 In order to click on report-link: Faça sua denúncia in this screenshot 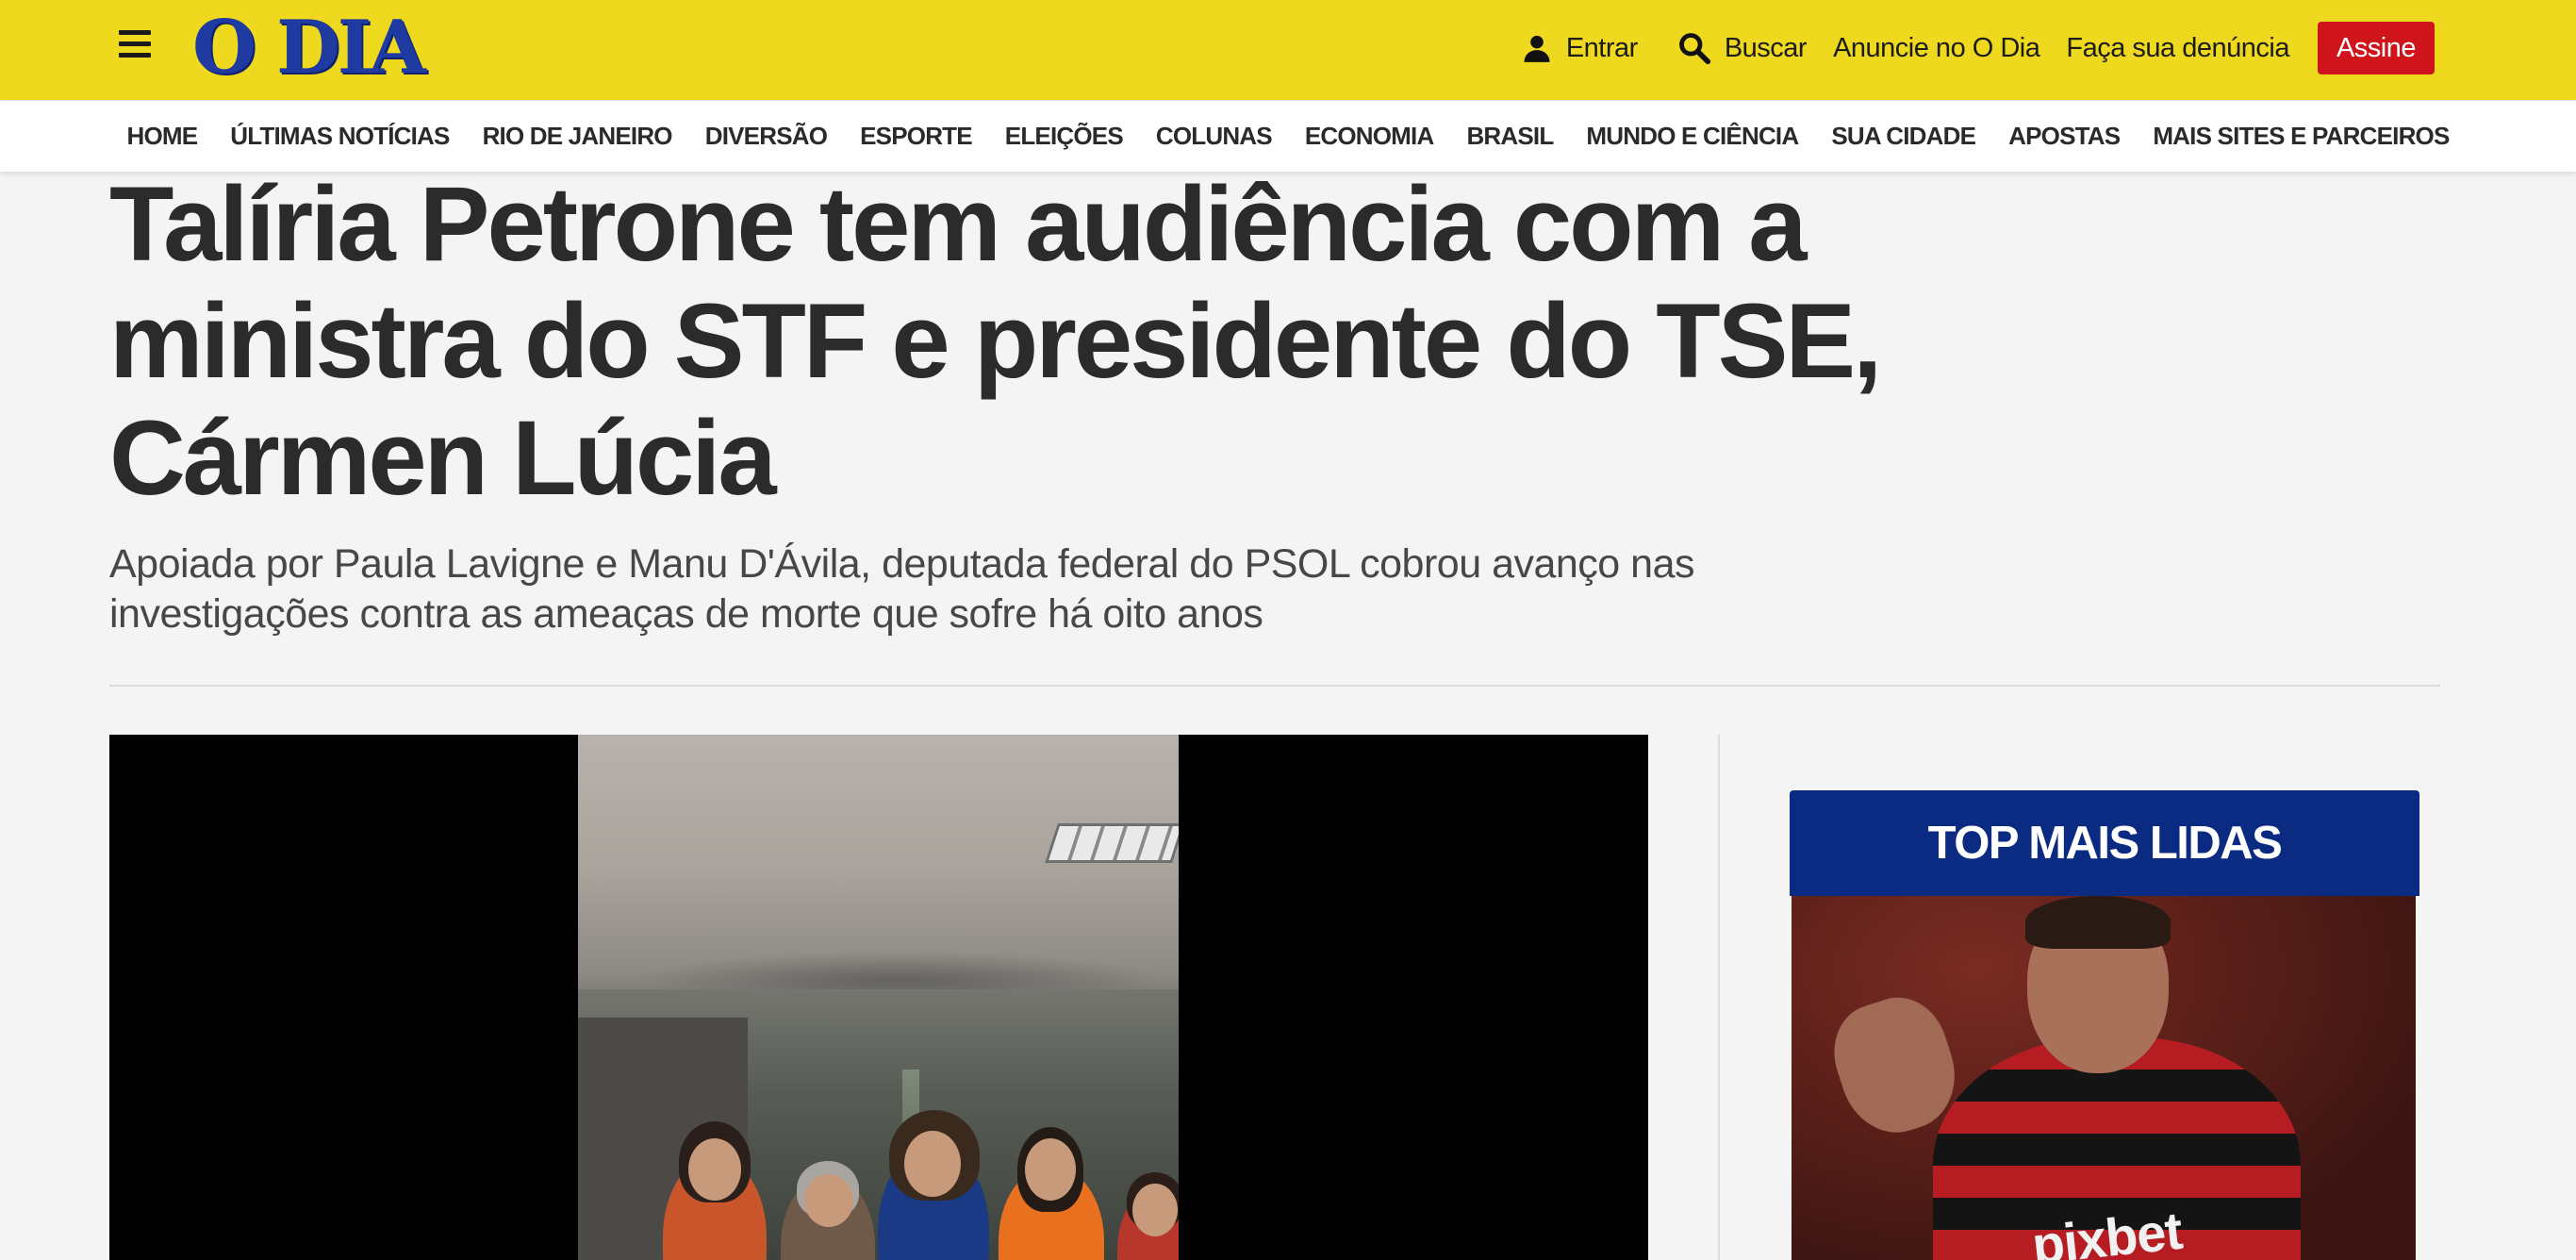, I will do `click(2177, 48)`.